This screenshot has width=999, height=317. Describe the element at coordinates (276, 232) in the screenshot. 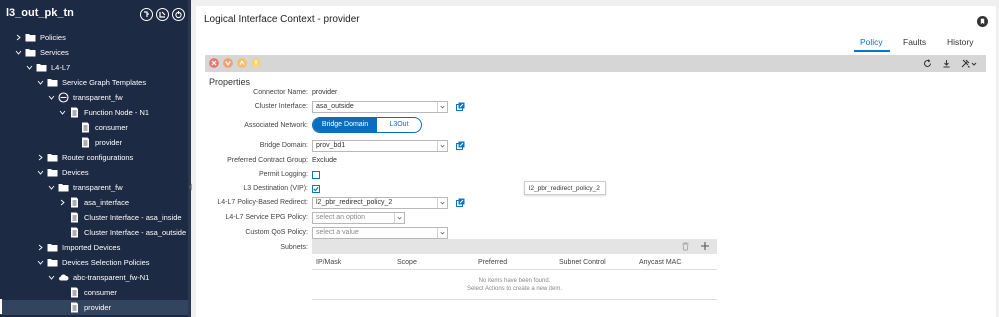

I see `qos-label: Custom QoS Policy:` at that location.